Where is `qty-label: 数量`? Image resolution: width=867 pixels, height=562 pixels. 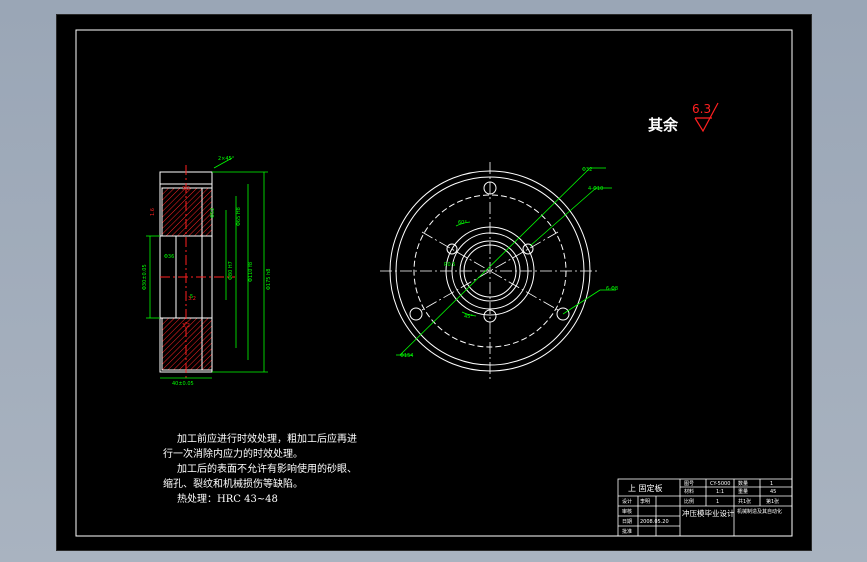 qty-label: 数量 is located at coordinates (743, 483).